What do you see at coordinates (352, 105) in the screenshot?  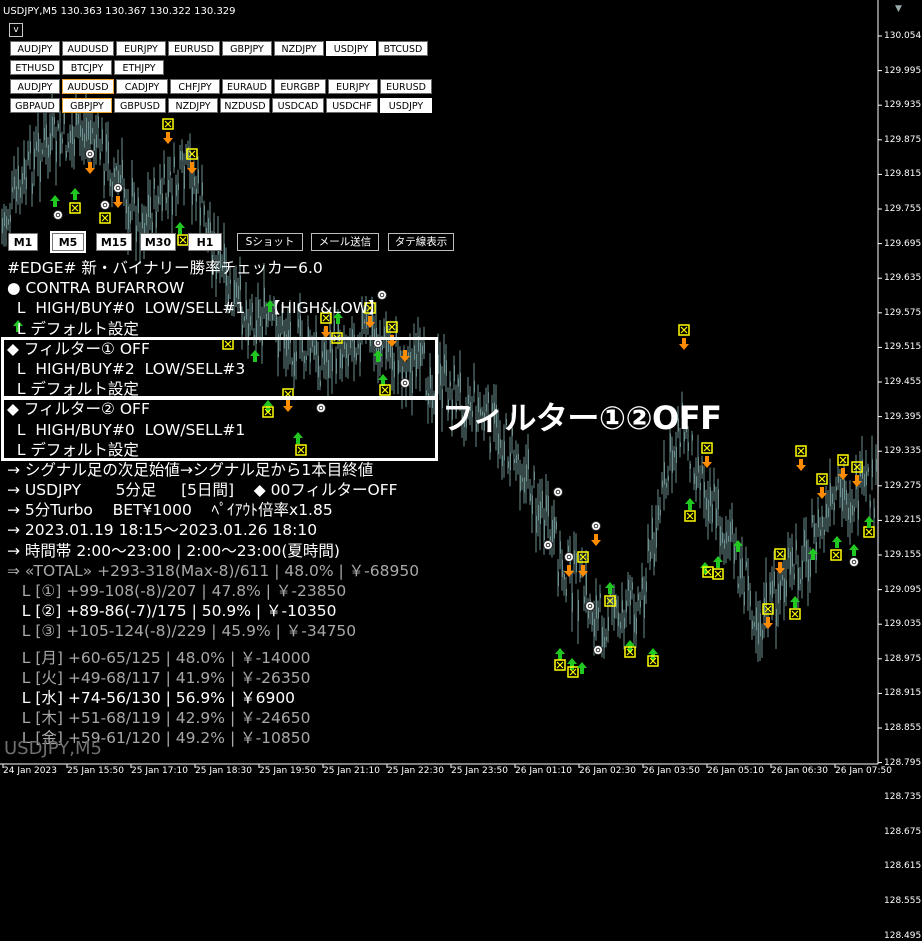 I see `pair-button-usdchf: USDCHF` at bounding box center [352, 105].